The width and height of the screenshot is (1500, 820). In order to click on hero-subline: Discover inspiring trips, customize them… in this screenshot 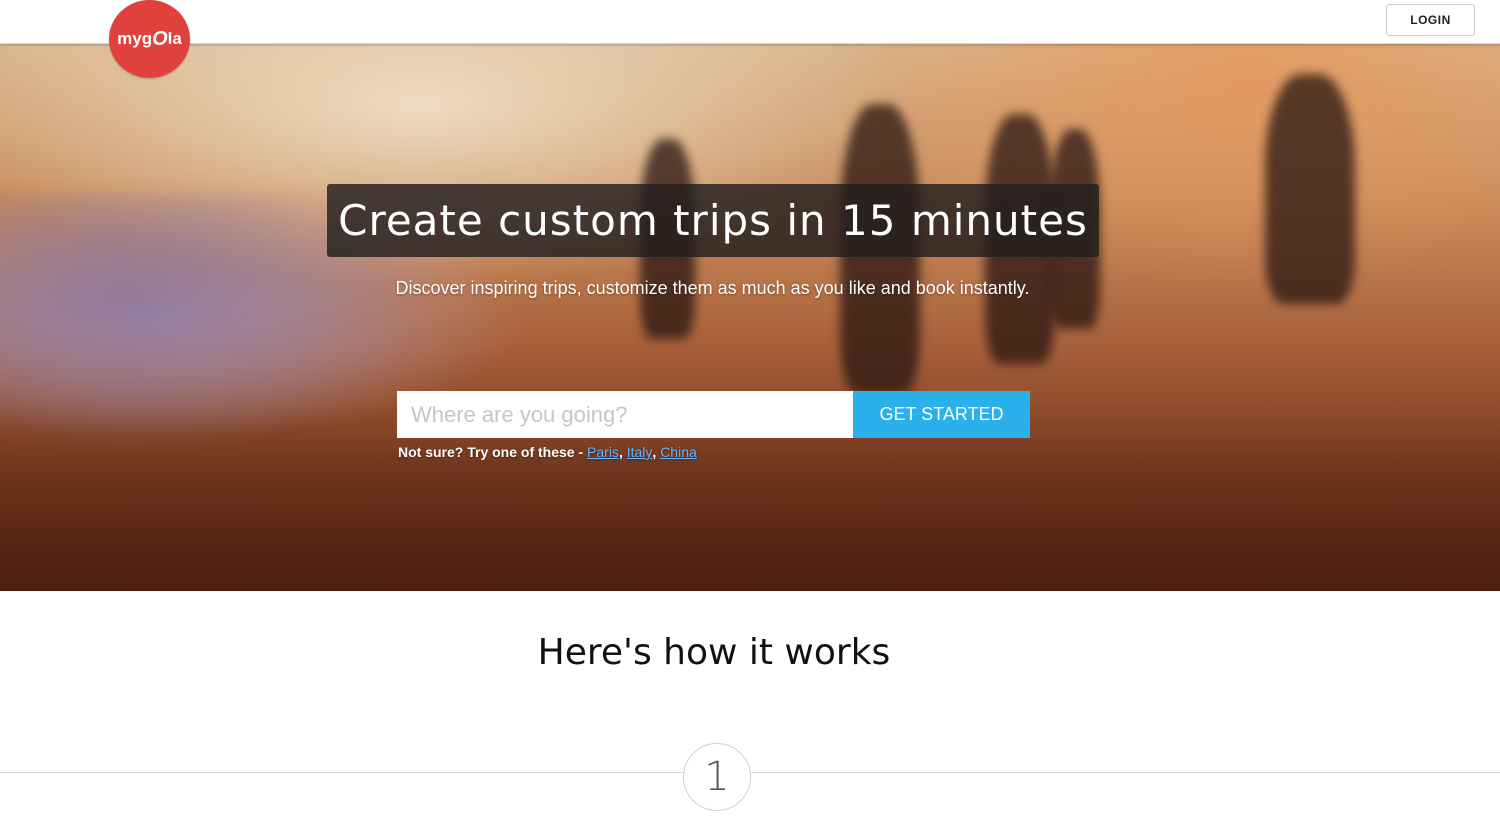, I will do `click(712, 288)`.